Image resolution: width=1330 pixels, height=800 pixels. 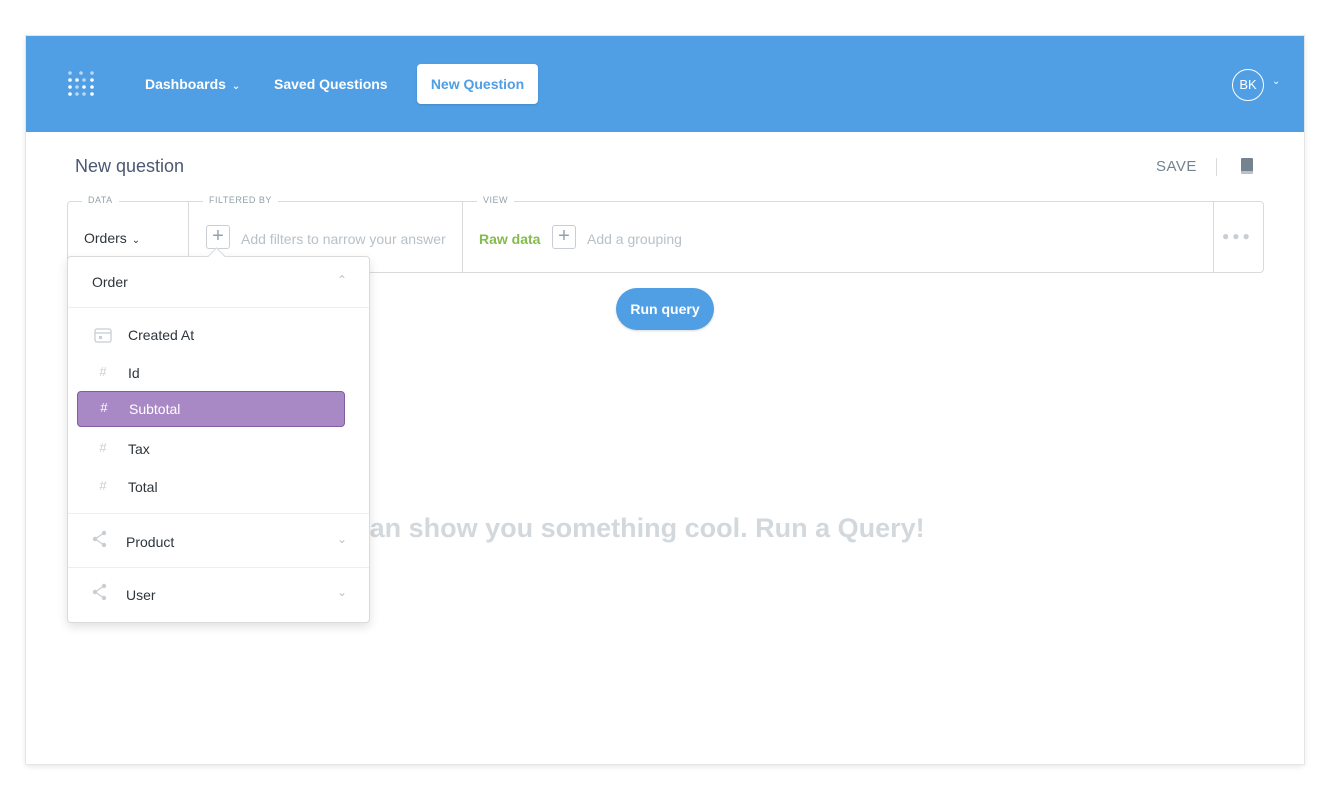 I want to click on field-label: Total, so click(x=143, y=487).